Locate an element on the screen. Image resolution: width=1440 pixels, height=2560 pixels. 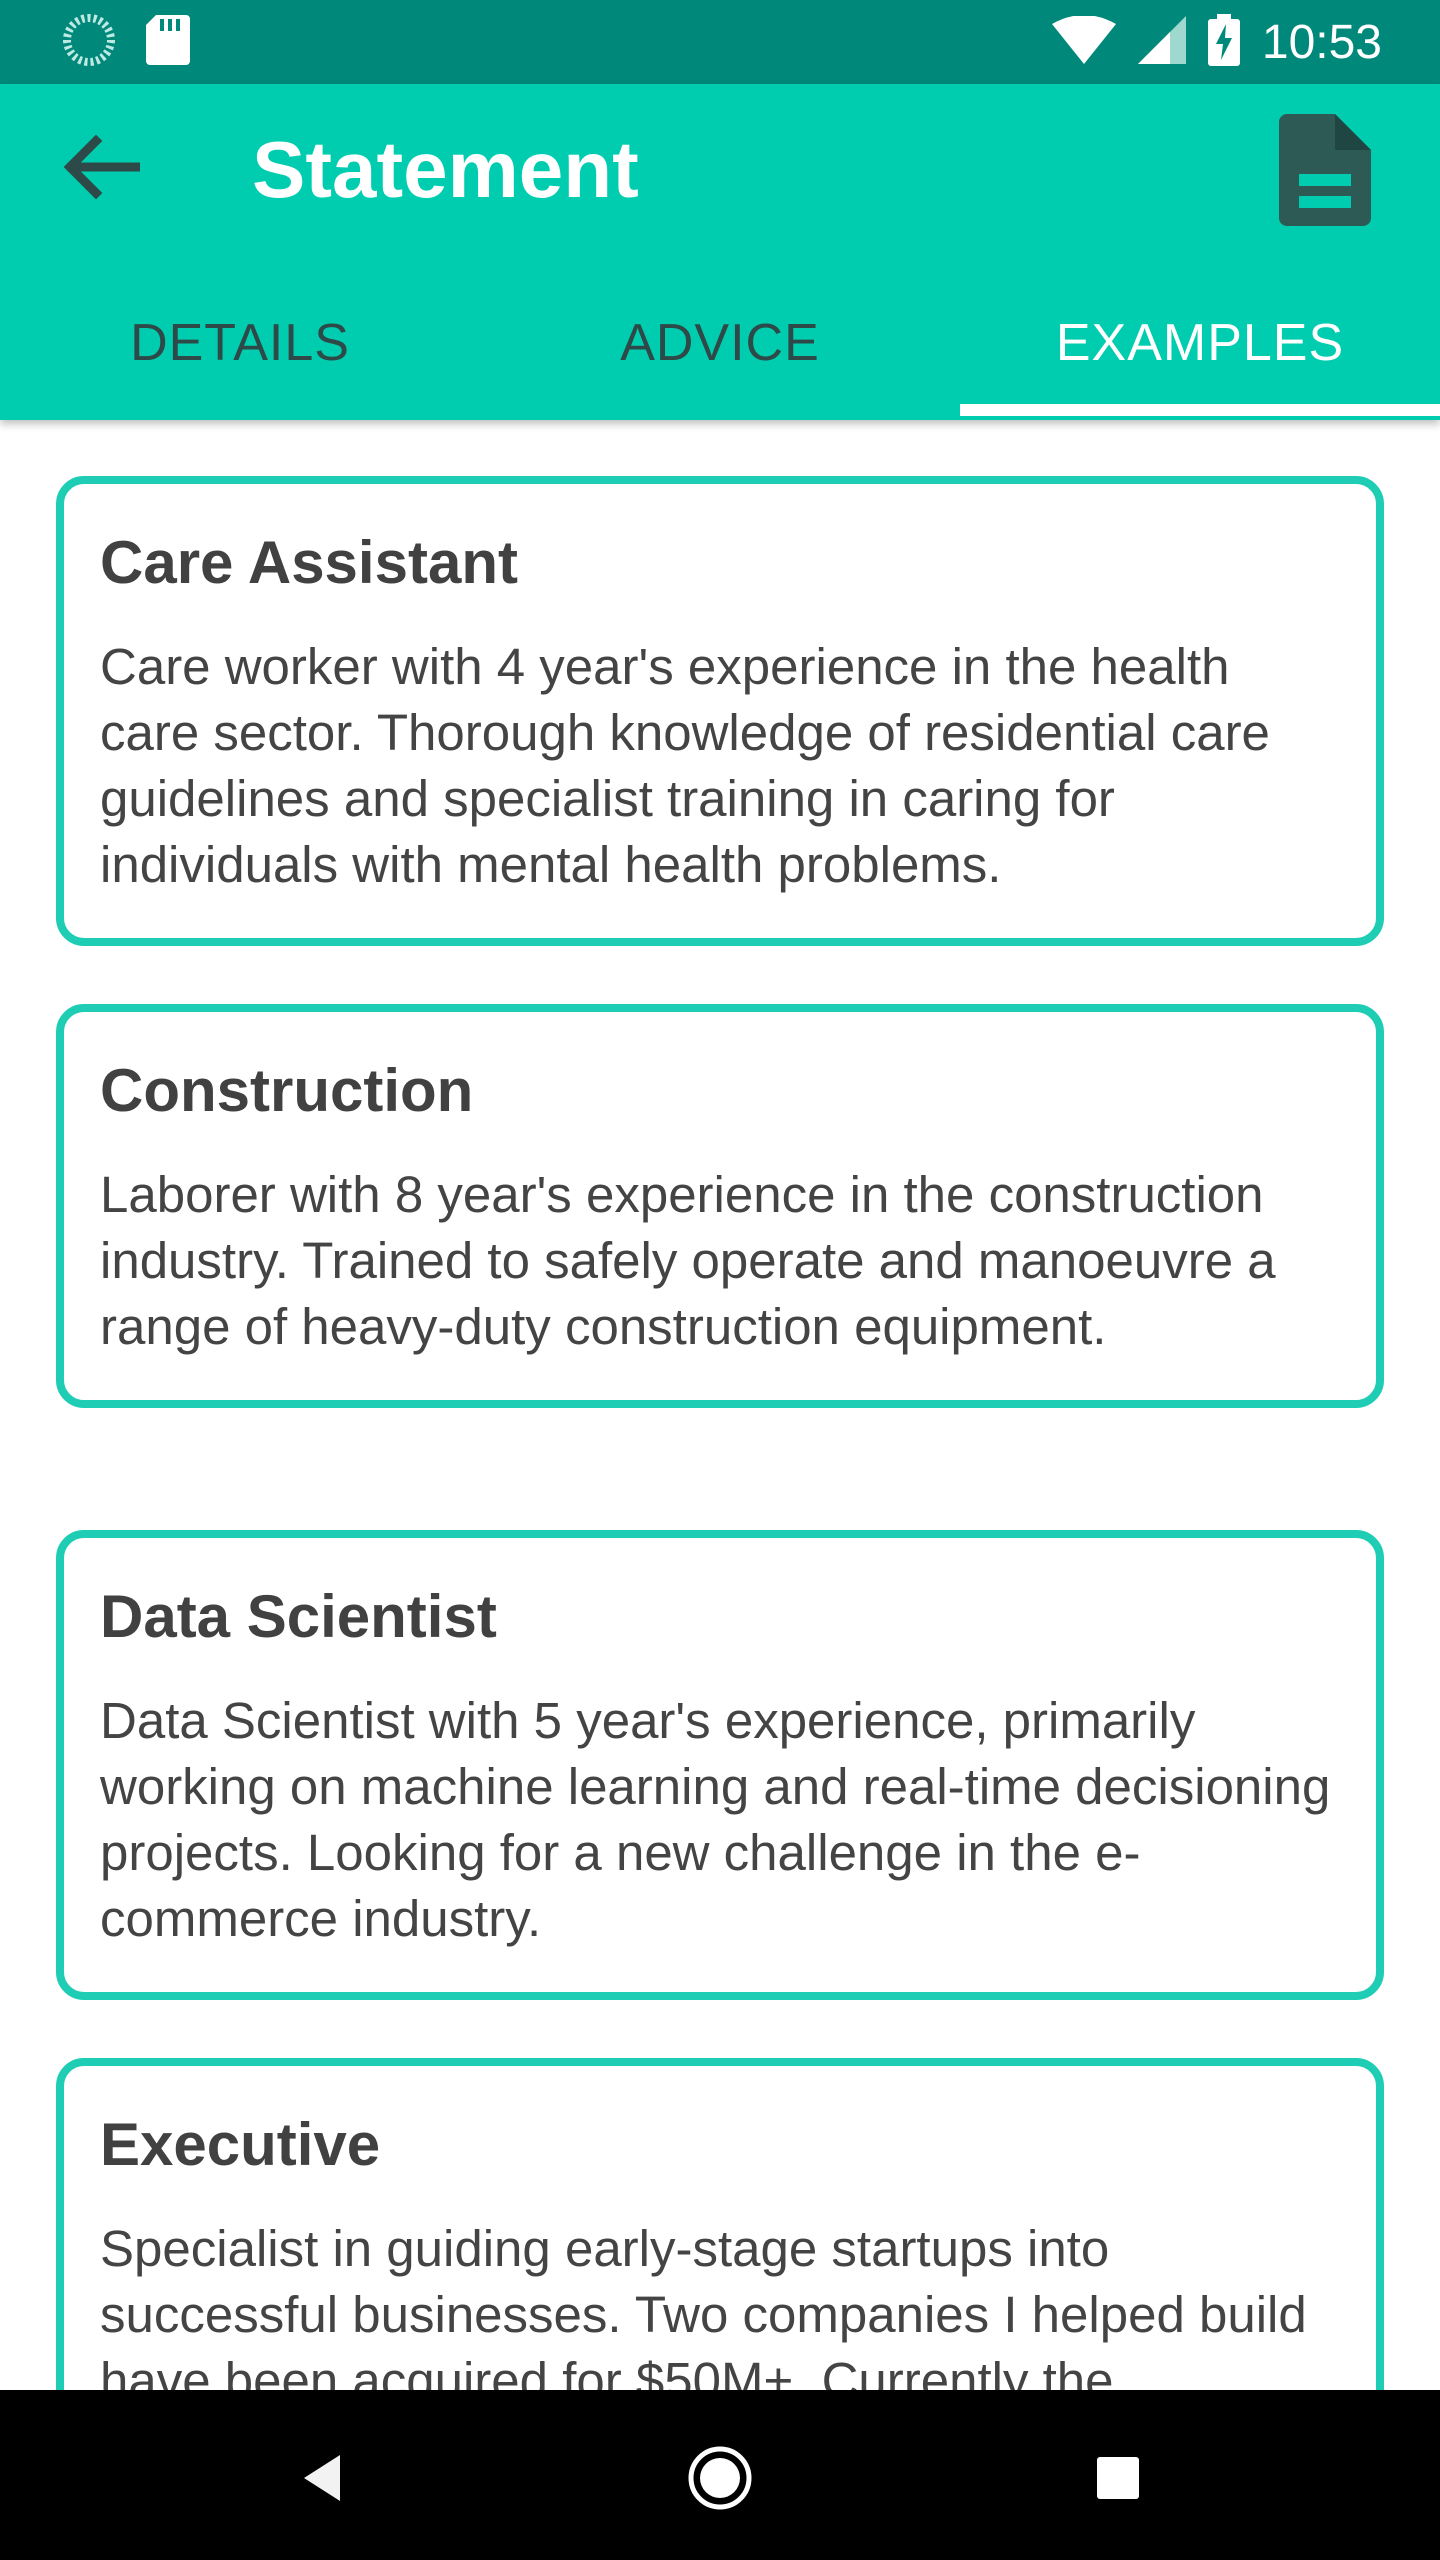
example-title: Care Assistant is located at coordinates (309, 562).